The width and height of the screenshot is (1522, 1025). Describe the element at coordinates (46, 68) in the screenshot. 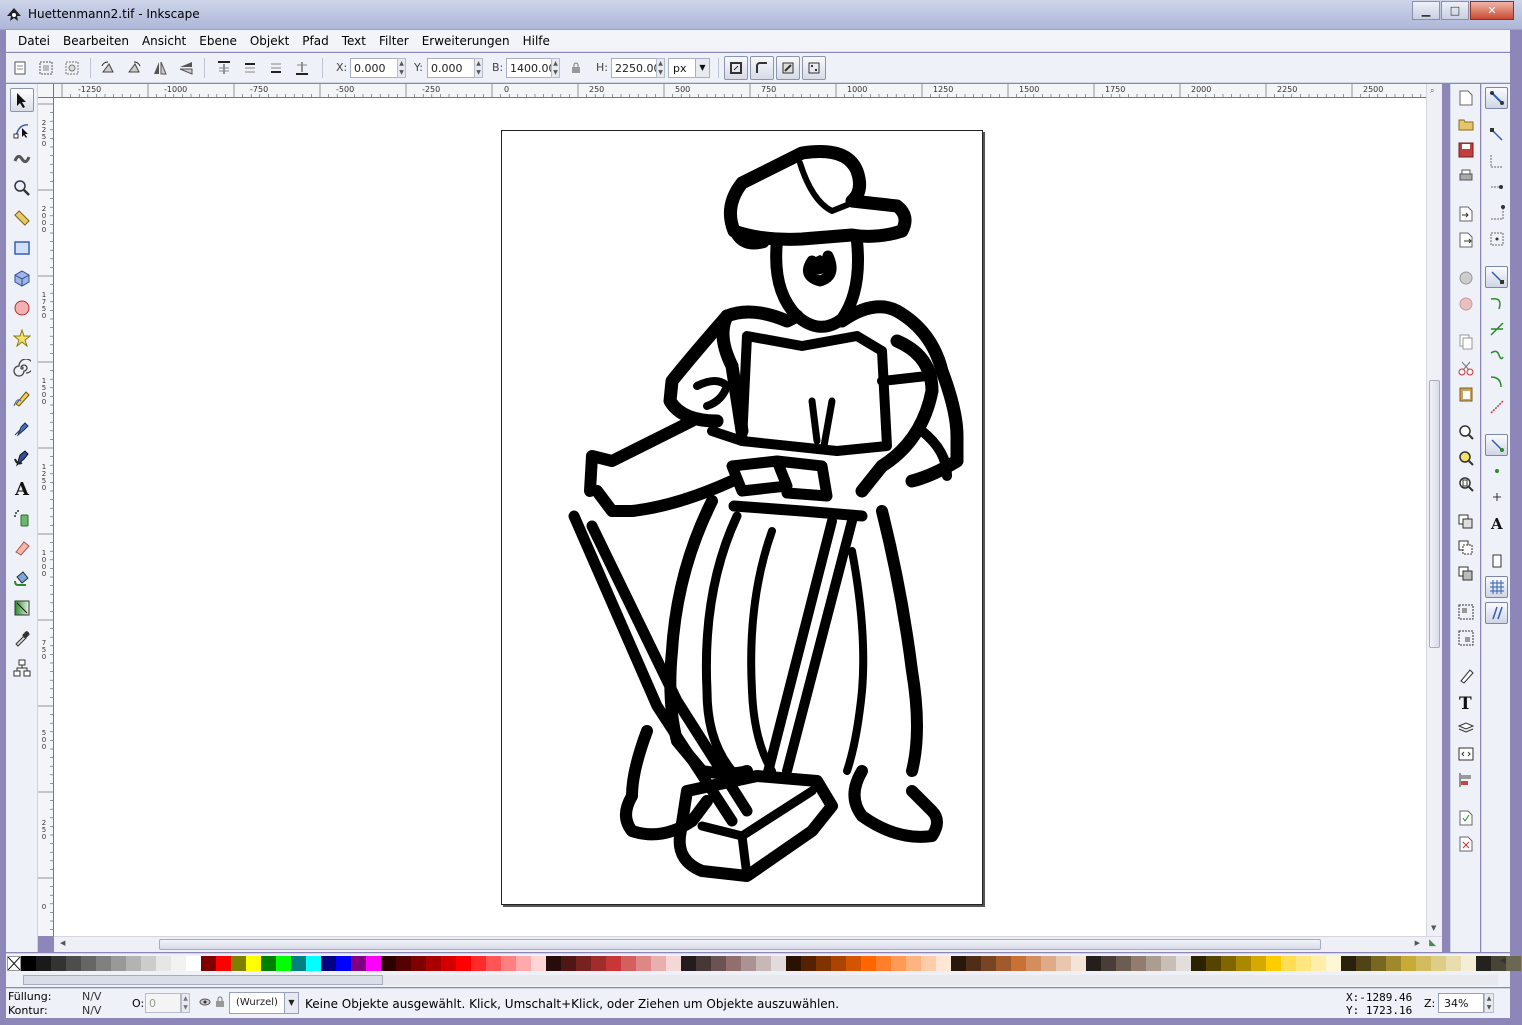

I see `select-all-layers-icon` at that location.